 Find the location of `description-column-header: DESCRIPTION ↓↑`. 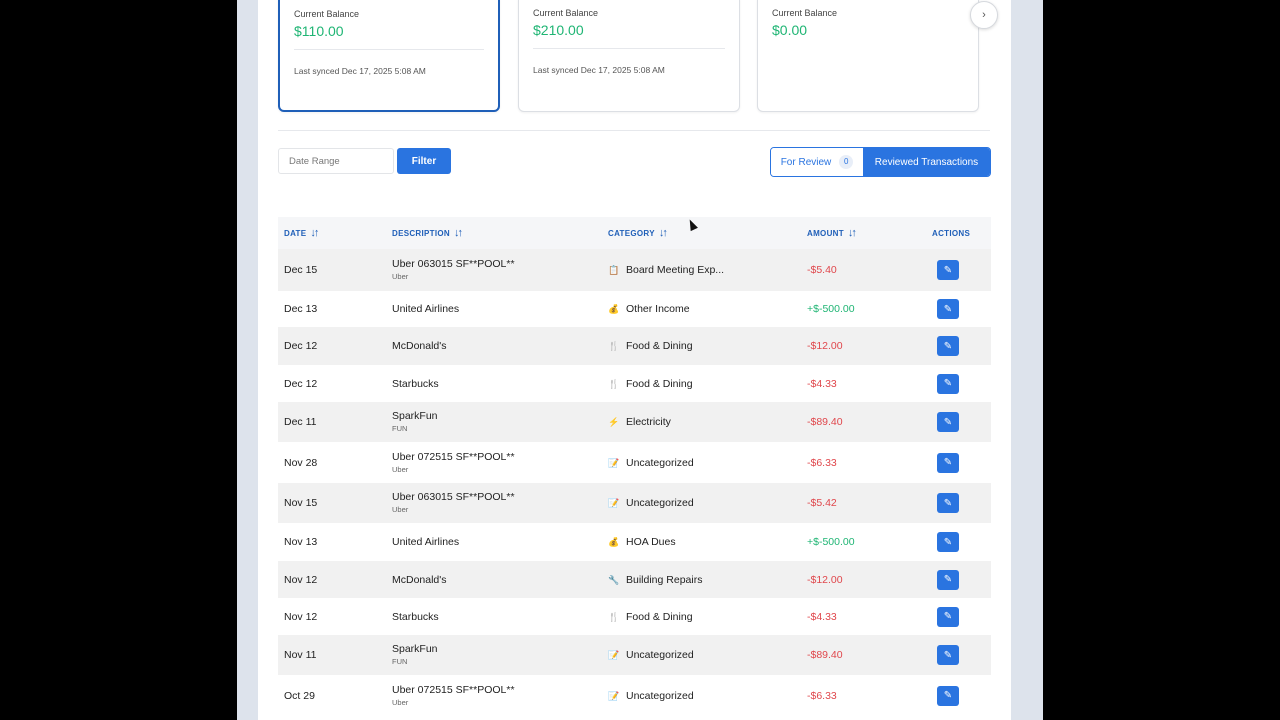

description-column-header: DESCRIPTION ↓↑ is located at coordinates (427, 233).